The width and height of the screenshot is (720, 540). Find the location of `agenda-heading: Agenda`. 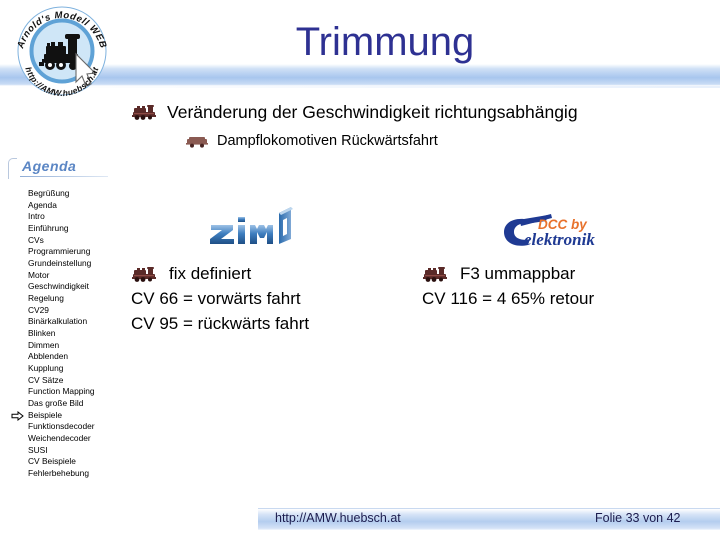

agenda-heading: Agenda is located at coordinates (58, 168).